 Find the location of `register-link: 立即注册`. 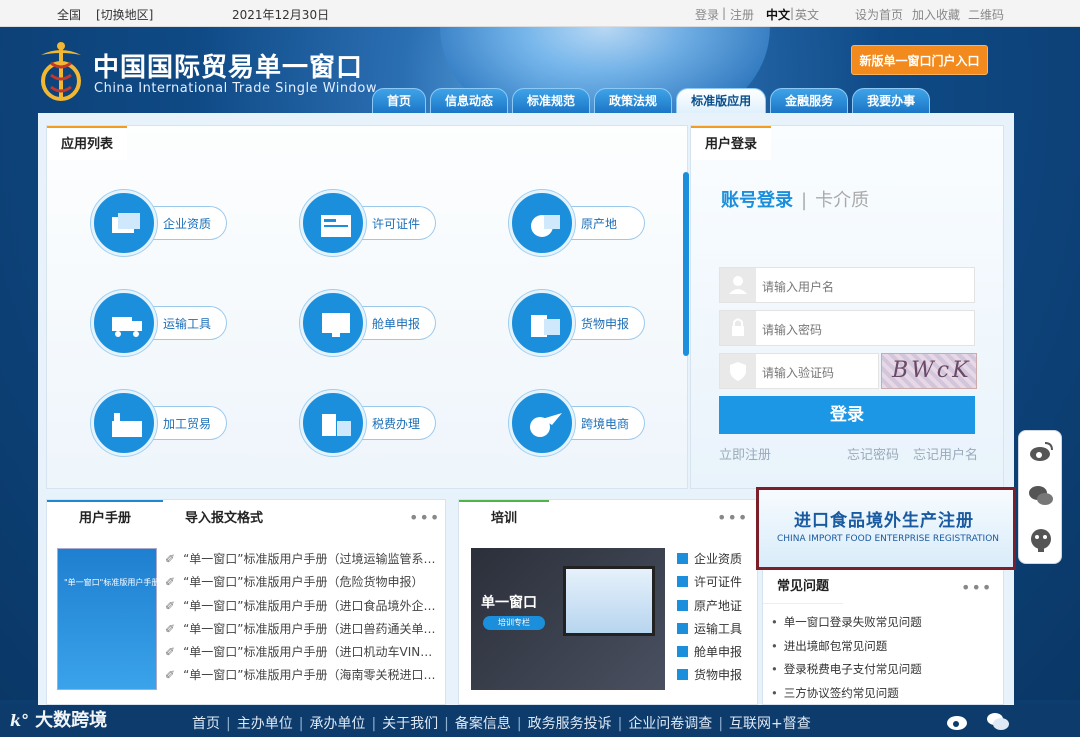

register-link: 立即注册 is located at coordinates (745, 453).